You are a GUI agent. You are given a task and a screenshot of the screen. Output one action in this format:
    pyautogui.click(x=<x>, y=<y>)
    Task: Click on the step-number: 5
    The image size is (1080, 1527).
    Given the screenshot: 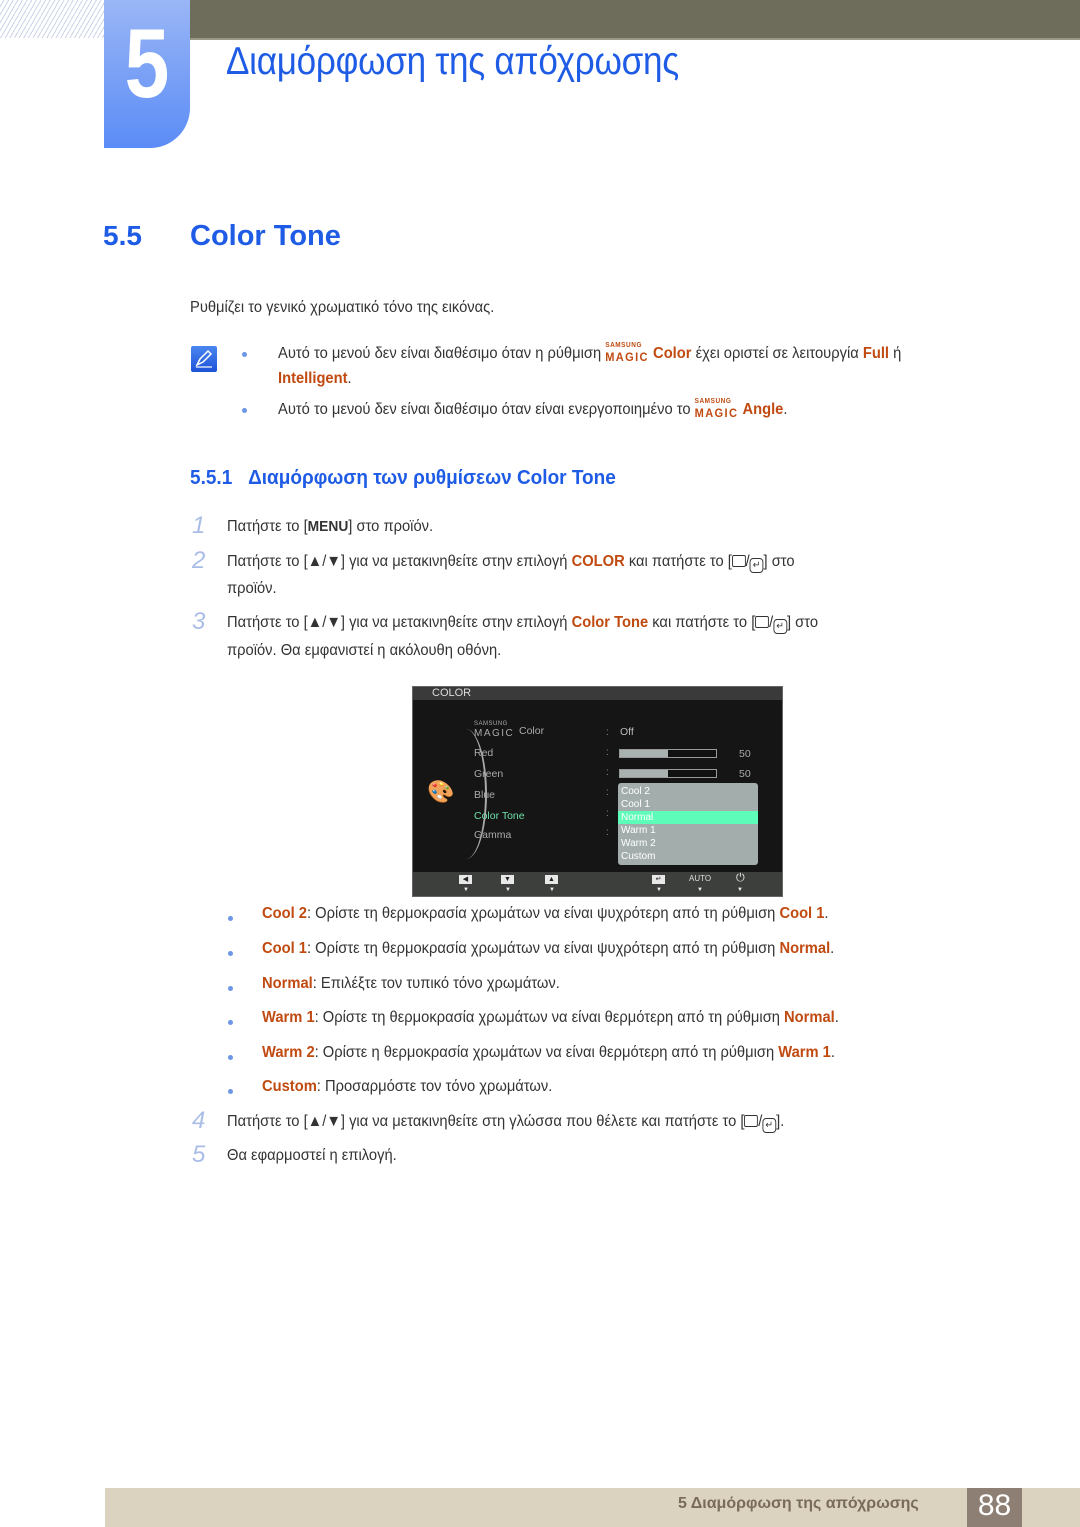 What is the action you would take?
    pyautogui.click(x=199, y=1154)
    